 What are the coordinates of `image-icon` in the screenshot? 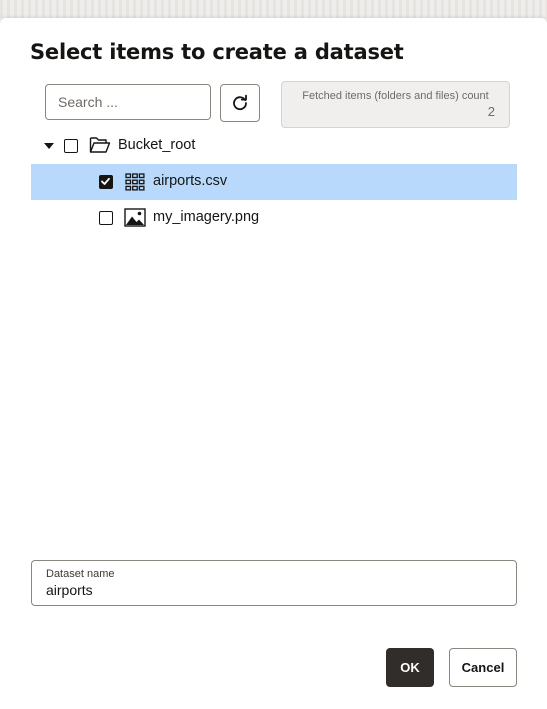 It's located at (135, 217).